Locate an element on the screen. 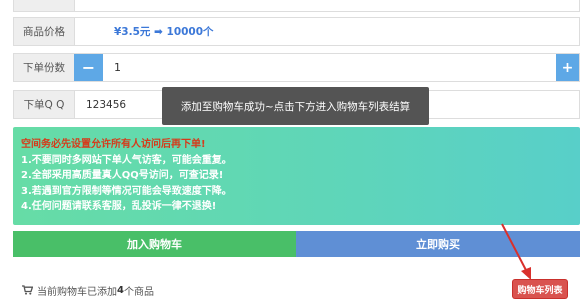 Image resolution: width=588 pixels, height=307 pixels. cart-list-button: 购物车列表 is located at coordinates (540, 289).